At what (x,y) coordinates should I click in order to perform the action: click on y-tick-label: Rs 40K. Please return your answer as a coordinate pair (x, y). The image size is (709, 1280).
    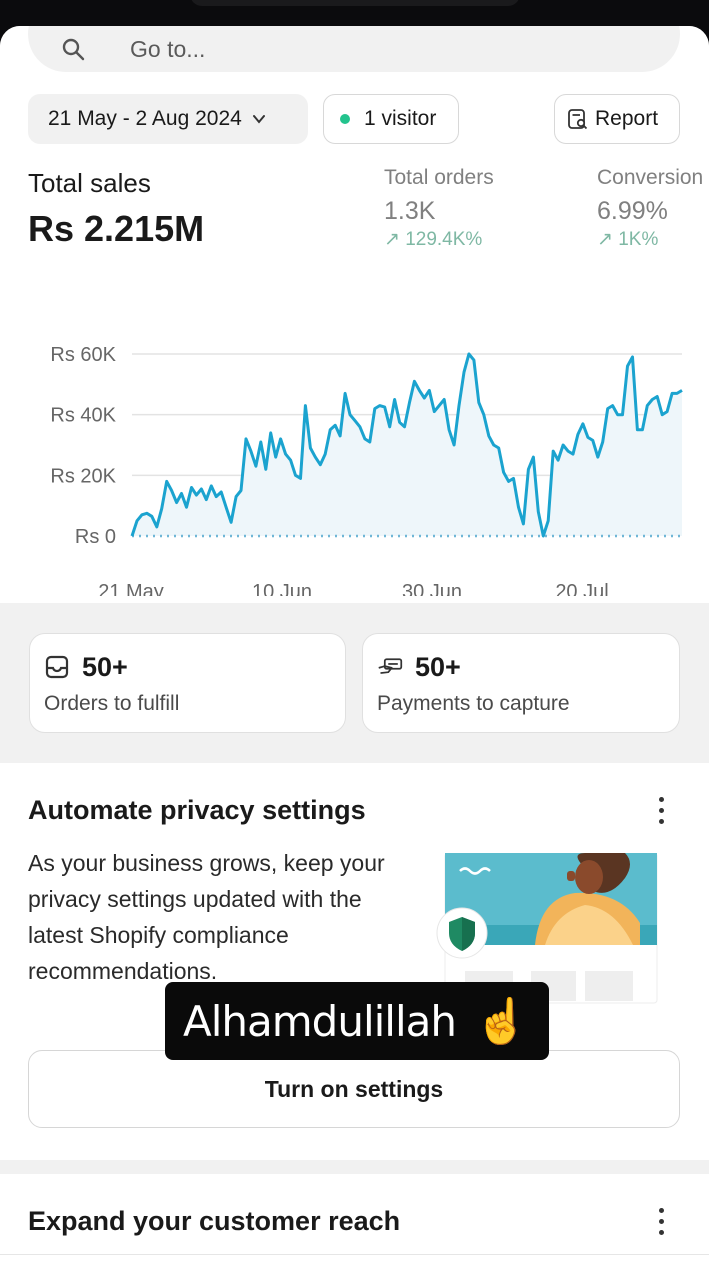
    Looking at the image, I should click on (83, 416).